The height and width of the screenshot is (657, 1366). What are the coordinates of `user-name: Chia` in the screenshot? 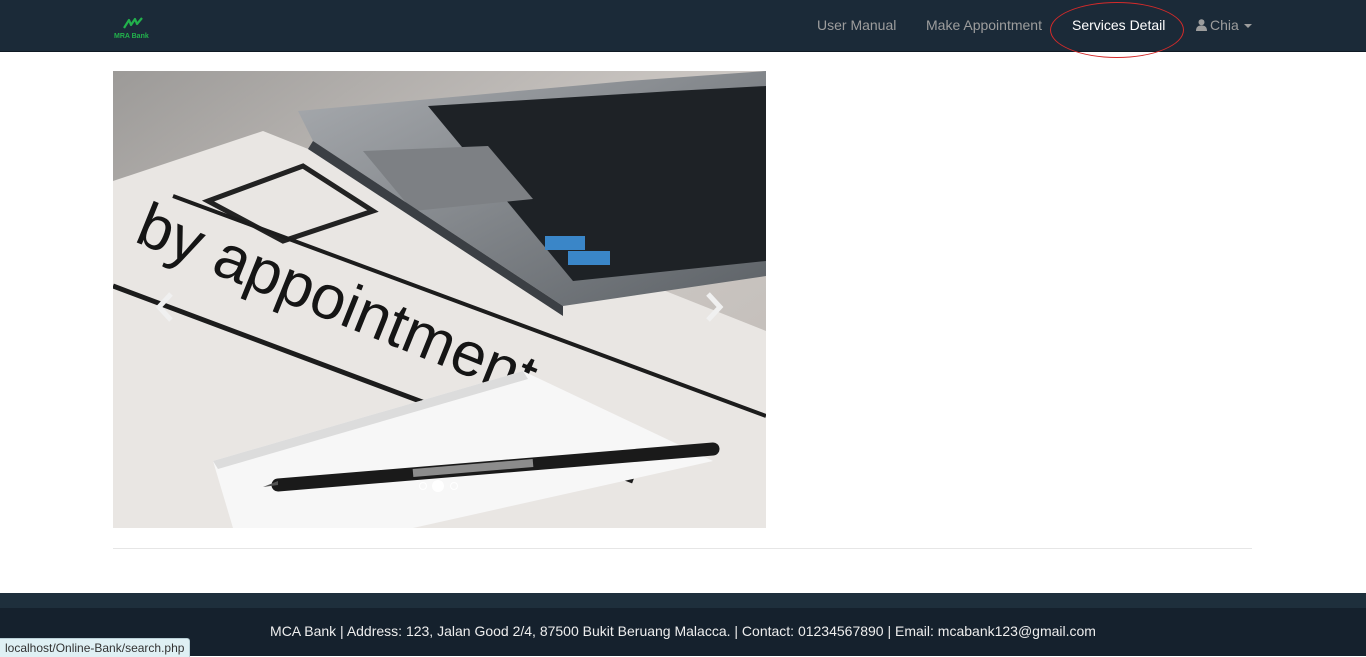 It's located at (1224, 25).